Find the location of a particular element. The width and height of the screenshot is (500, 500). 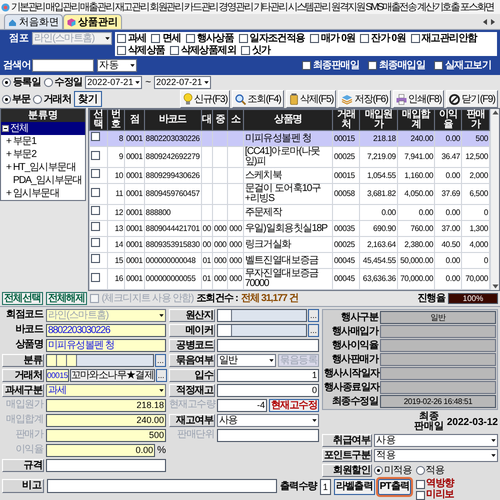

column-header: 매입합계 is located at coordinates (416, 120).